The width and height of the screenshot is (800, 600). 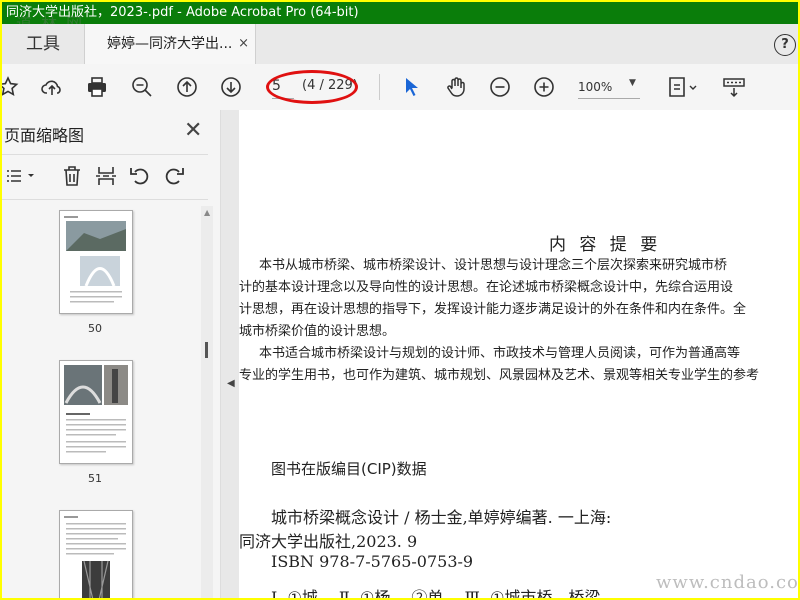 I want to click on thumbnail-scrollbar, so click(x=207, y=402).